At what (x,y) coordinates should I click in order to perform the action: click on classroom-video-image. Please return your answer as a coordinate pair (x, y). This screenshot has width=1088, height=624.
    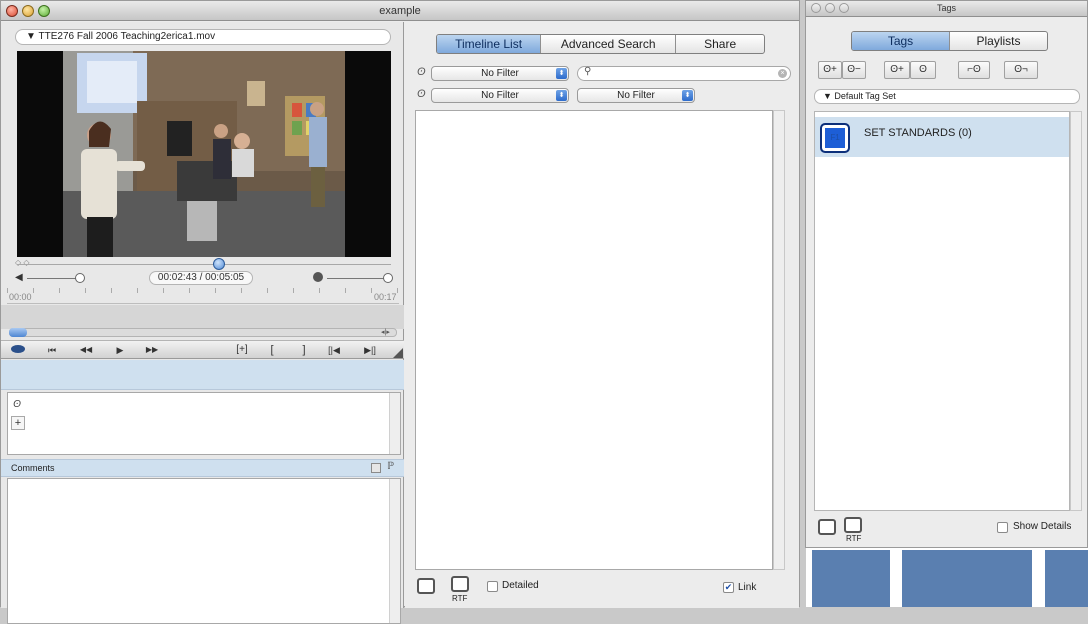
    Looking at the image, I should click on (204, 154).